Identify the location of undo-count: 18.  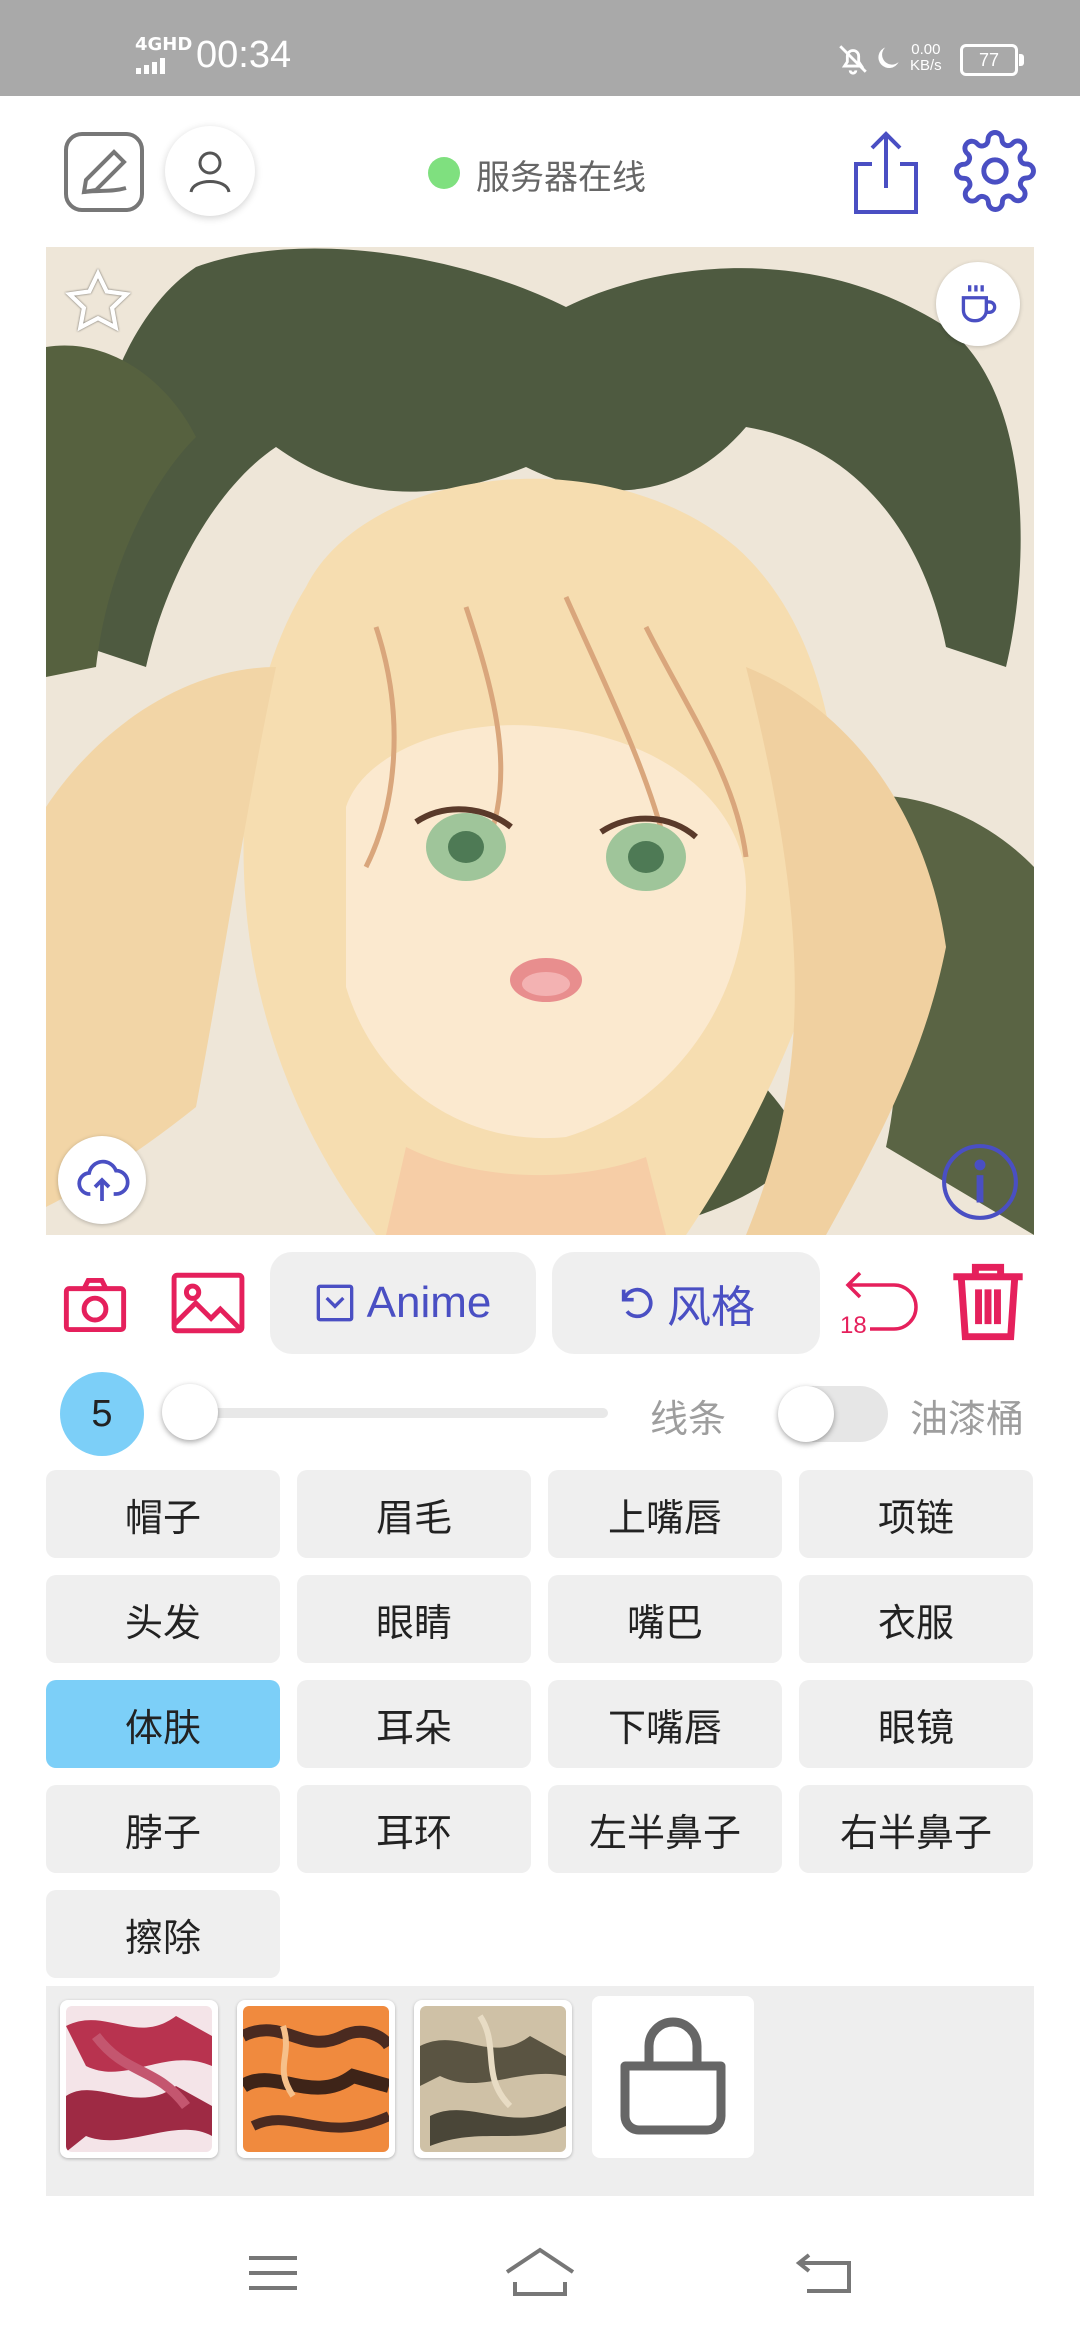
(853, 1325).